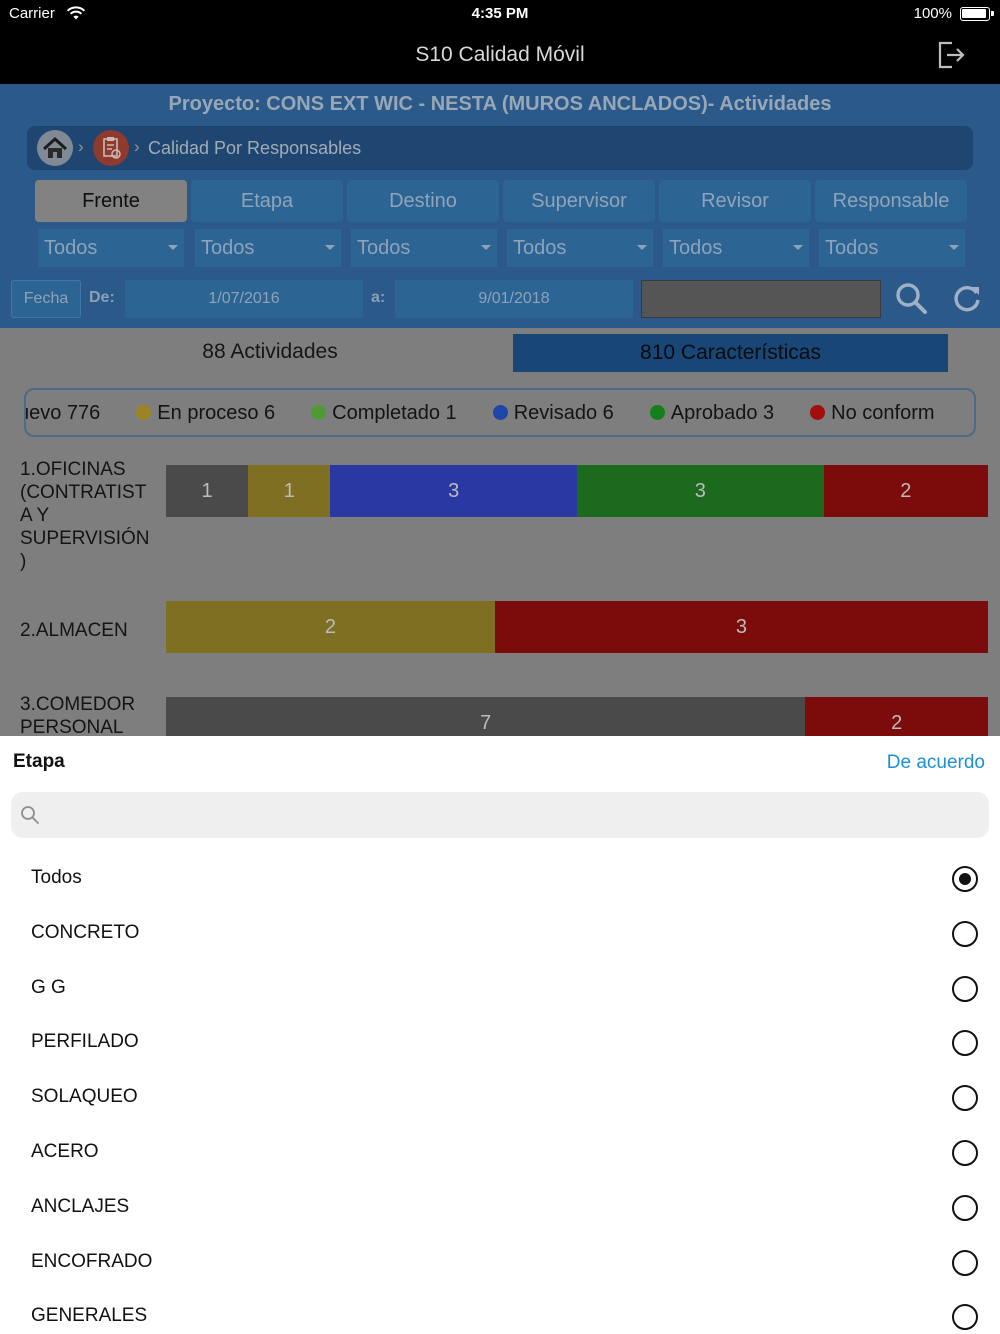 This screenshot has width=1000, height=1334. What do you see at coordinates (423, 201) in the screenshot?
I see `tab-destino: Destino` at bounding box center [423, 201].